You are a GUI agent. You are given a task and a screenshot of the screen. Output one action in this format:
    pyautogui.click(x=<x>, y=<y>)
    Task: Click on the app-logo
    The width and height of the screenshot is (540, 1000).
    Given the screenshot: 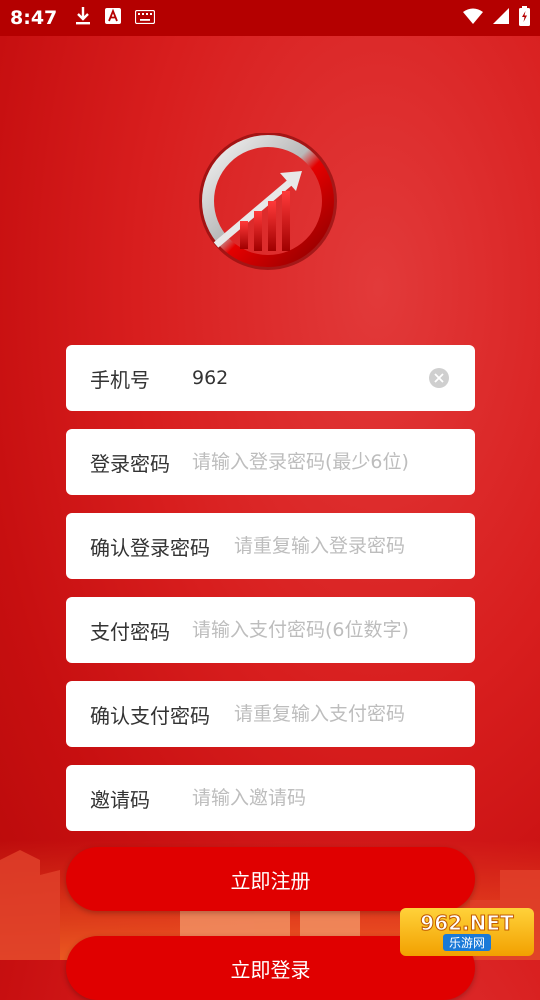 What is the action you would take?
    pyautogui.click(x=268, y=202)
    